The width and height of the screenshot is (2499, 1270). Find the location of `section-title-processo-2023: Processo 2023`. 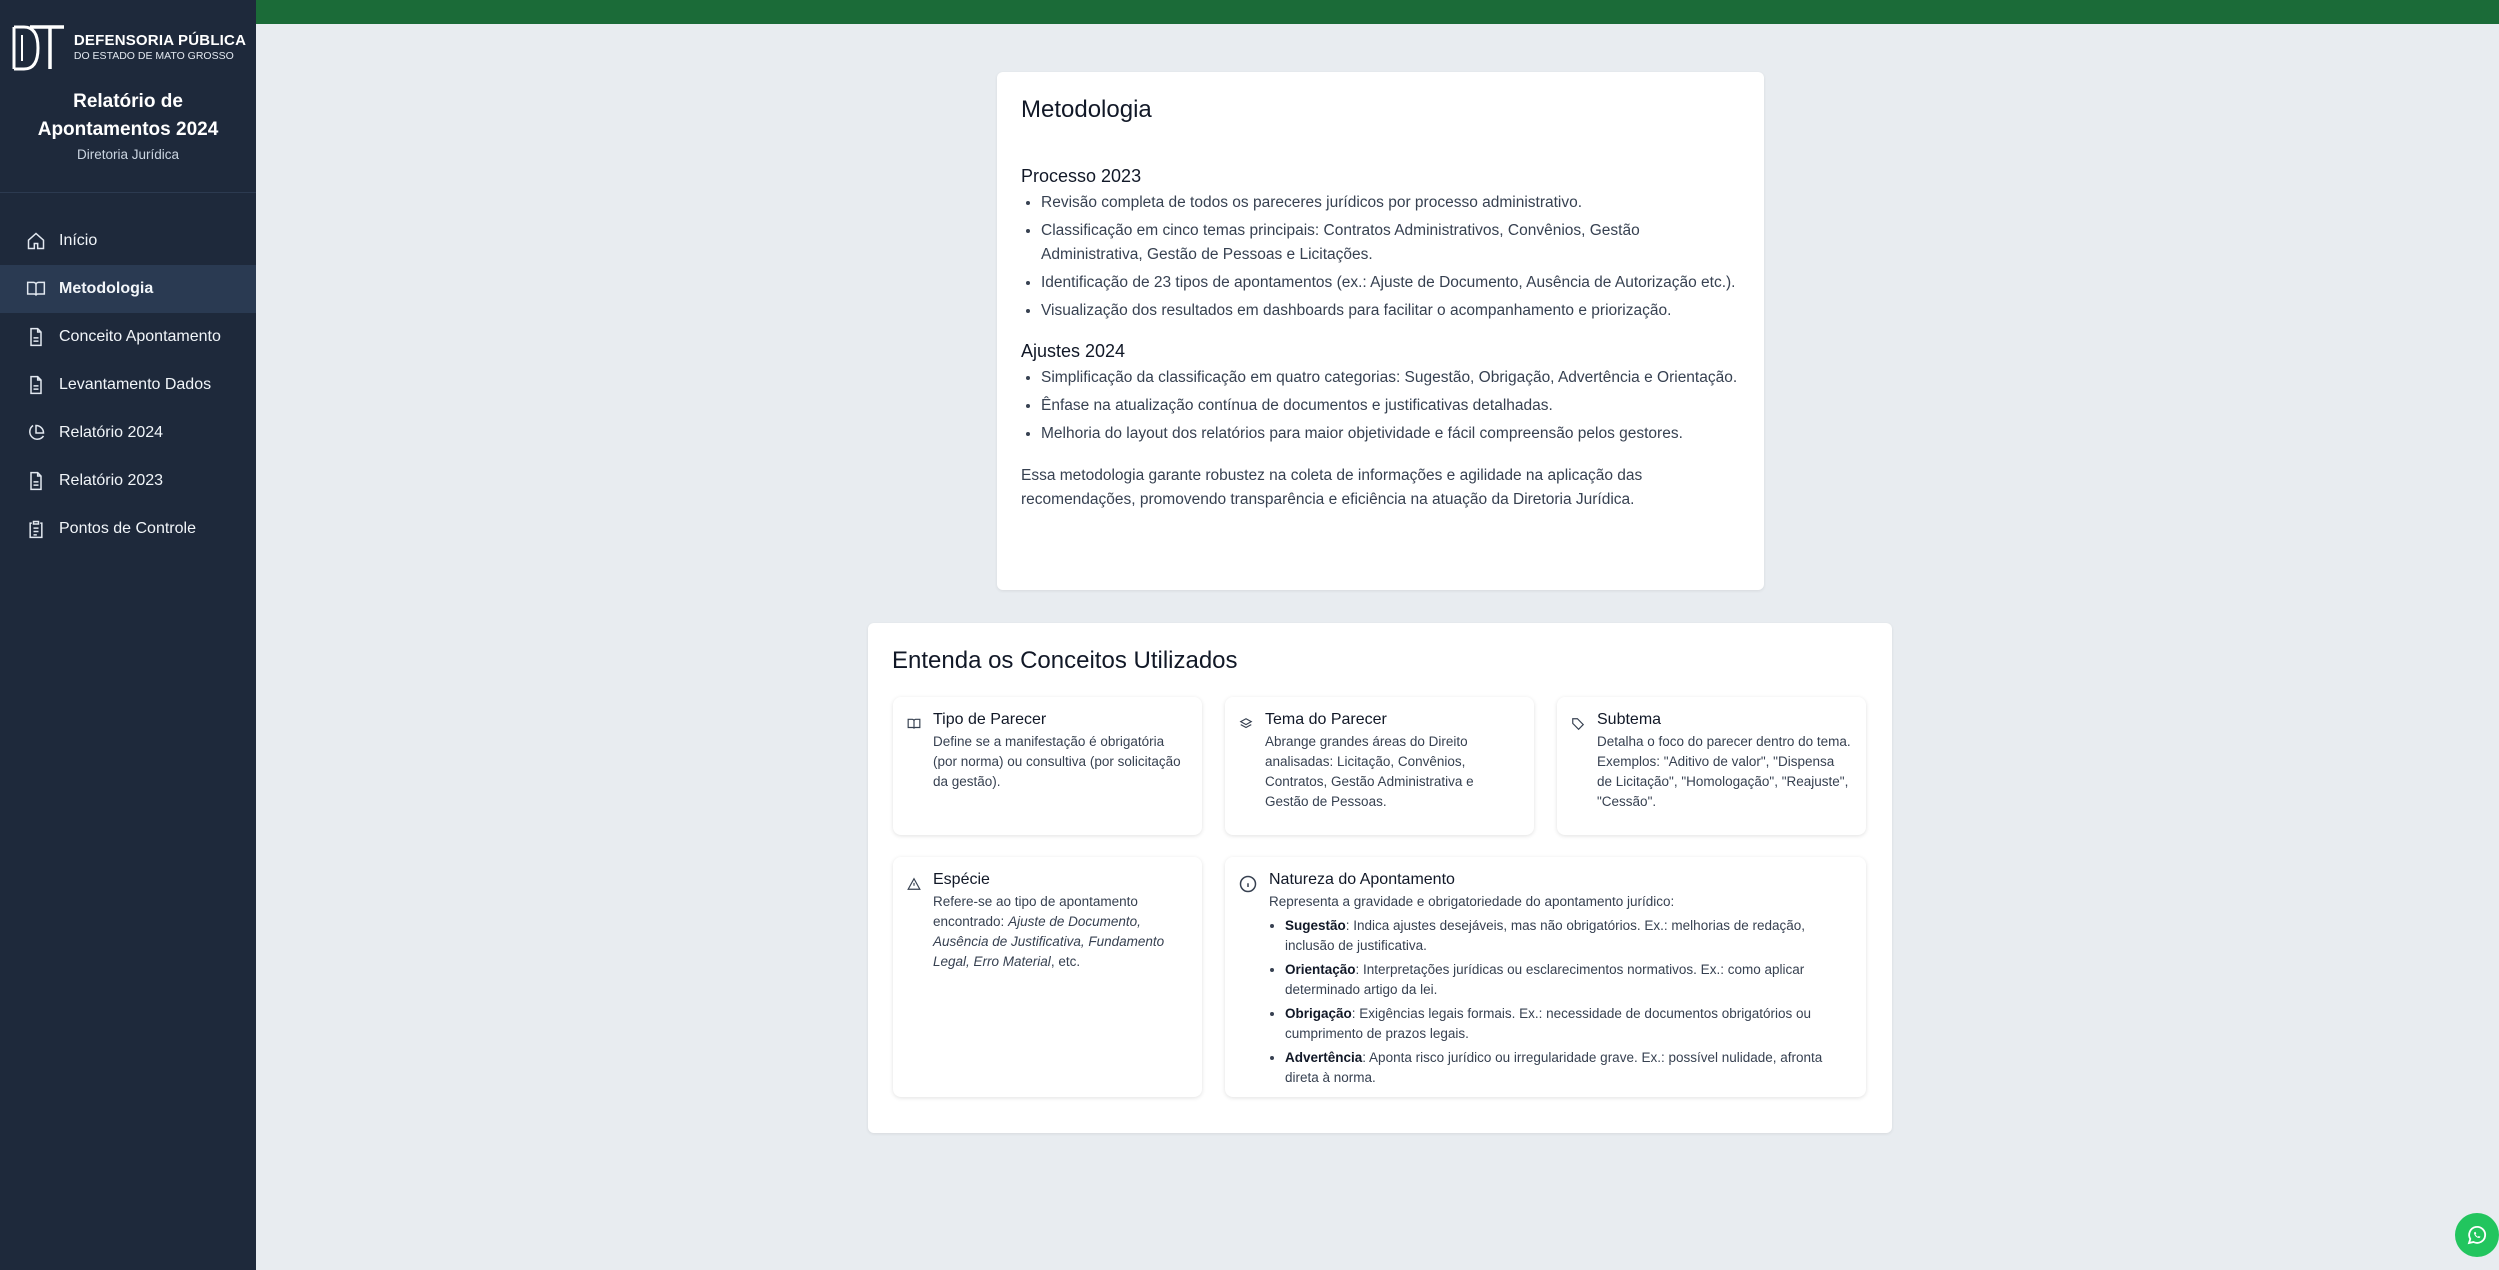

section-title-processo-2023: Processo 2023 is located at coordinates (1081, 176).